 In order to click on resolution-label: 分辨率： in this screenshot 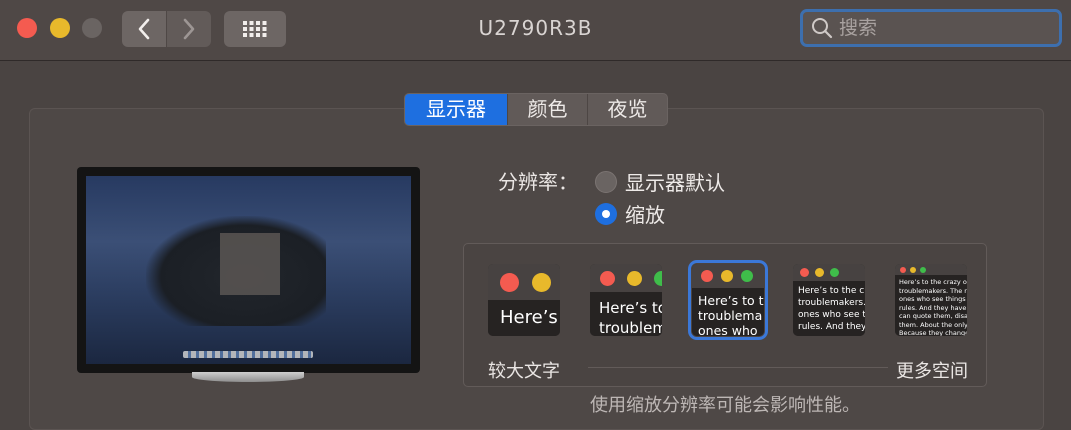, I will do `click(538, 182)`.